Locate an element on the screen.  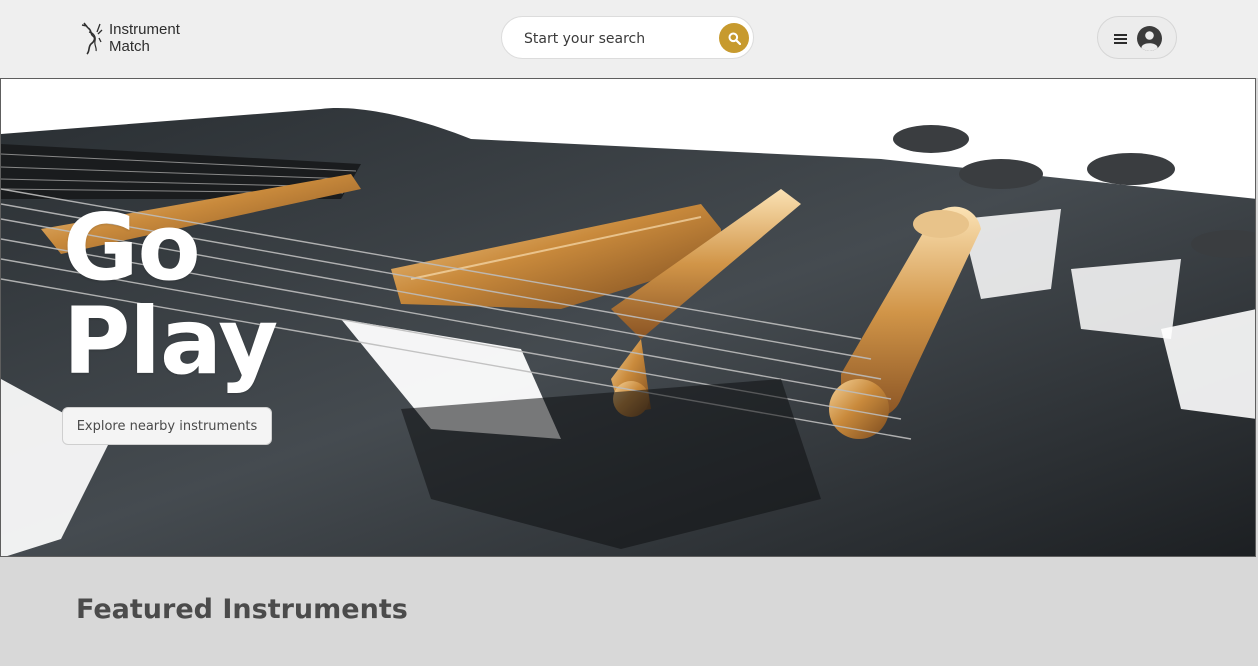
hero-title: Go Play is located at coordinates (170, 294).